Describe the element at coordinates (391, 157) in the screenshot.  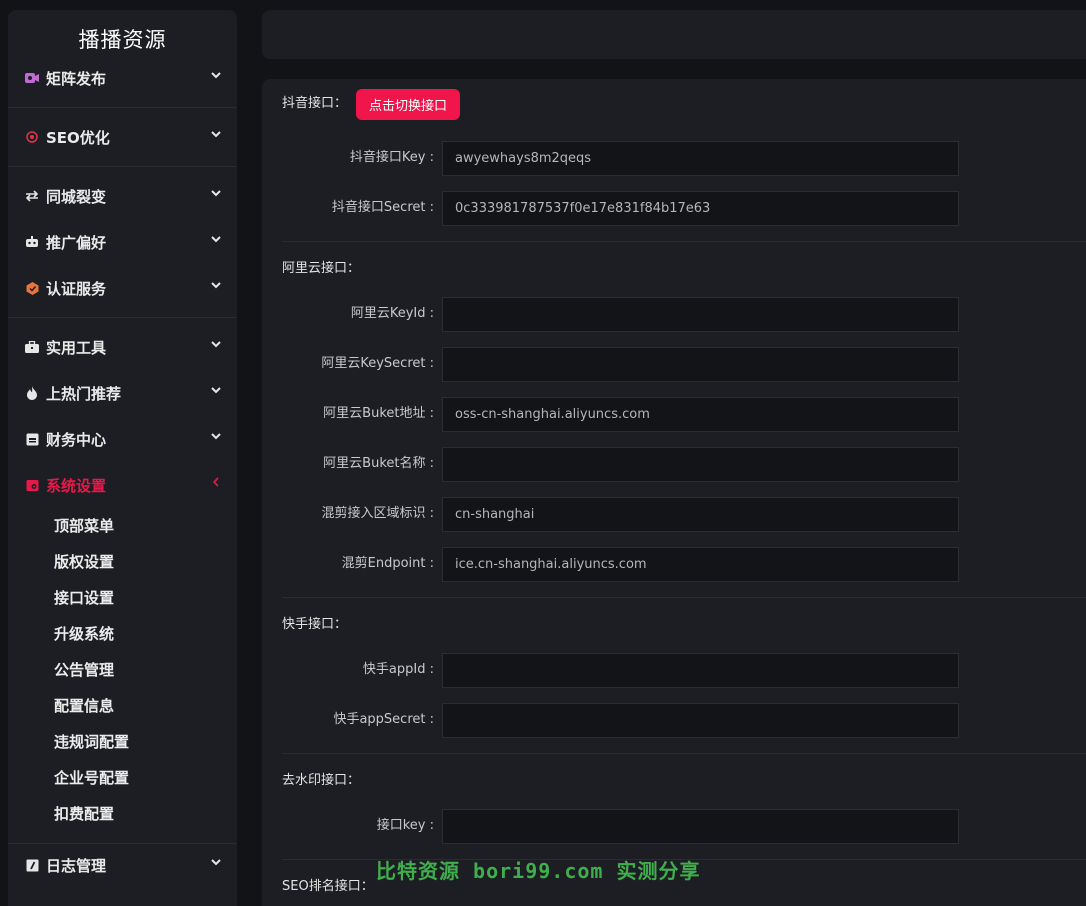
I see `douyin-key-label: 抖音接口Key :` at that location.